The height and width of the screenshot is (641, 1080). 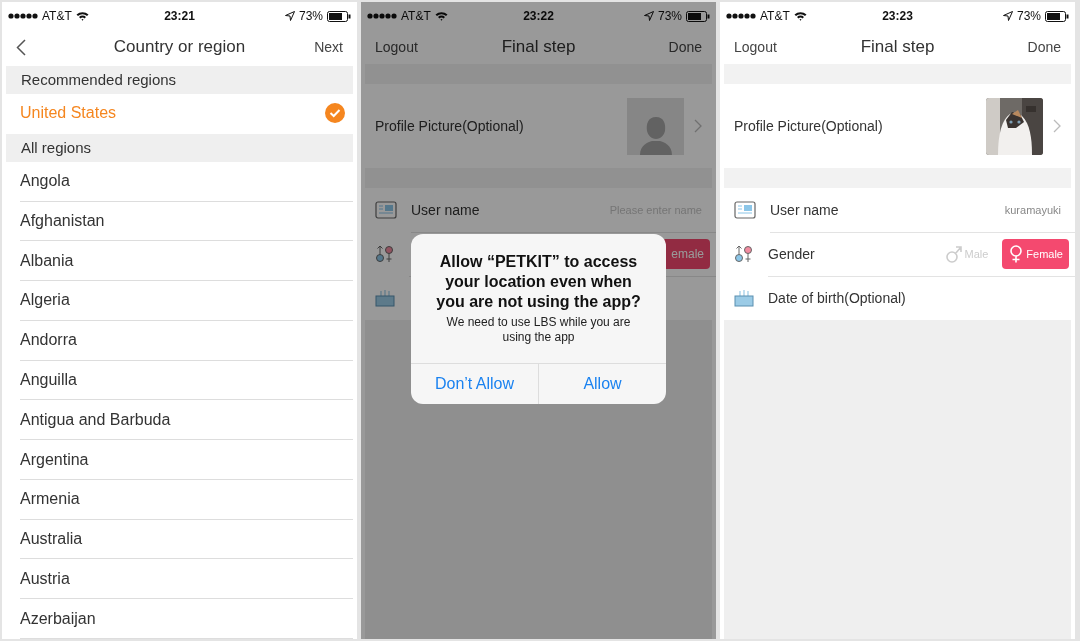 What do you see at coordinates (186, 579) in the screenshot?
I see `region-item: Austria` at bounding box center [186, 579].